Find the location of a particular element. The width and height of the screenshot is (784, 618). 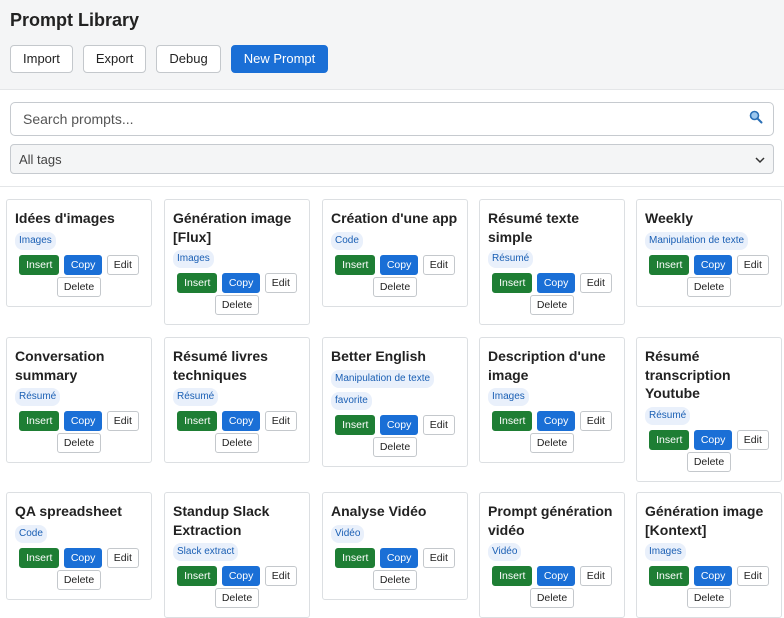

prompt-title: Génération image [Flux] is located at coordinates (232, 227).